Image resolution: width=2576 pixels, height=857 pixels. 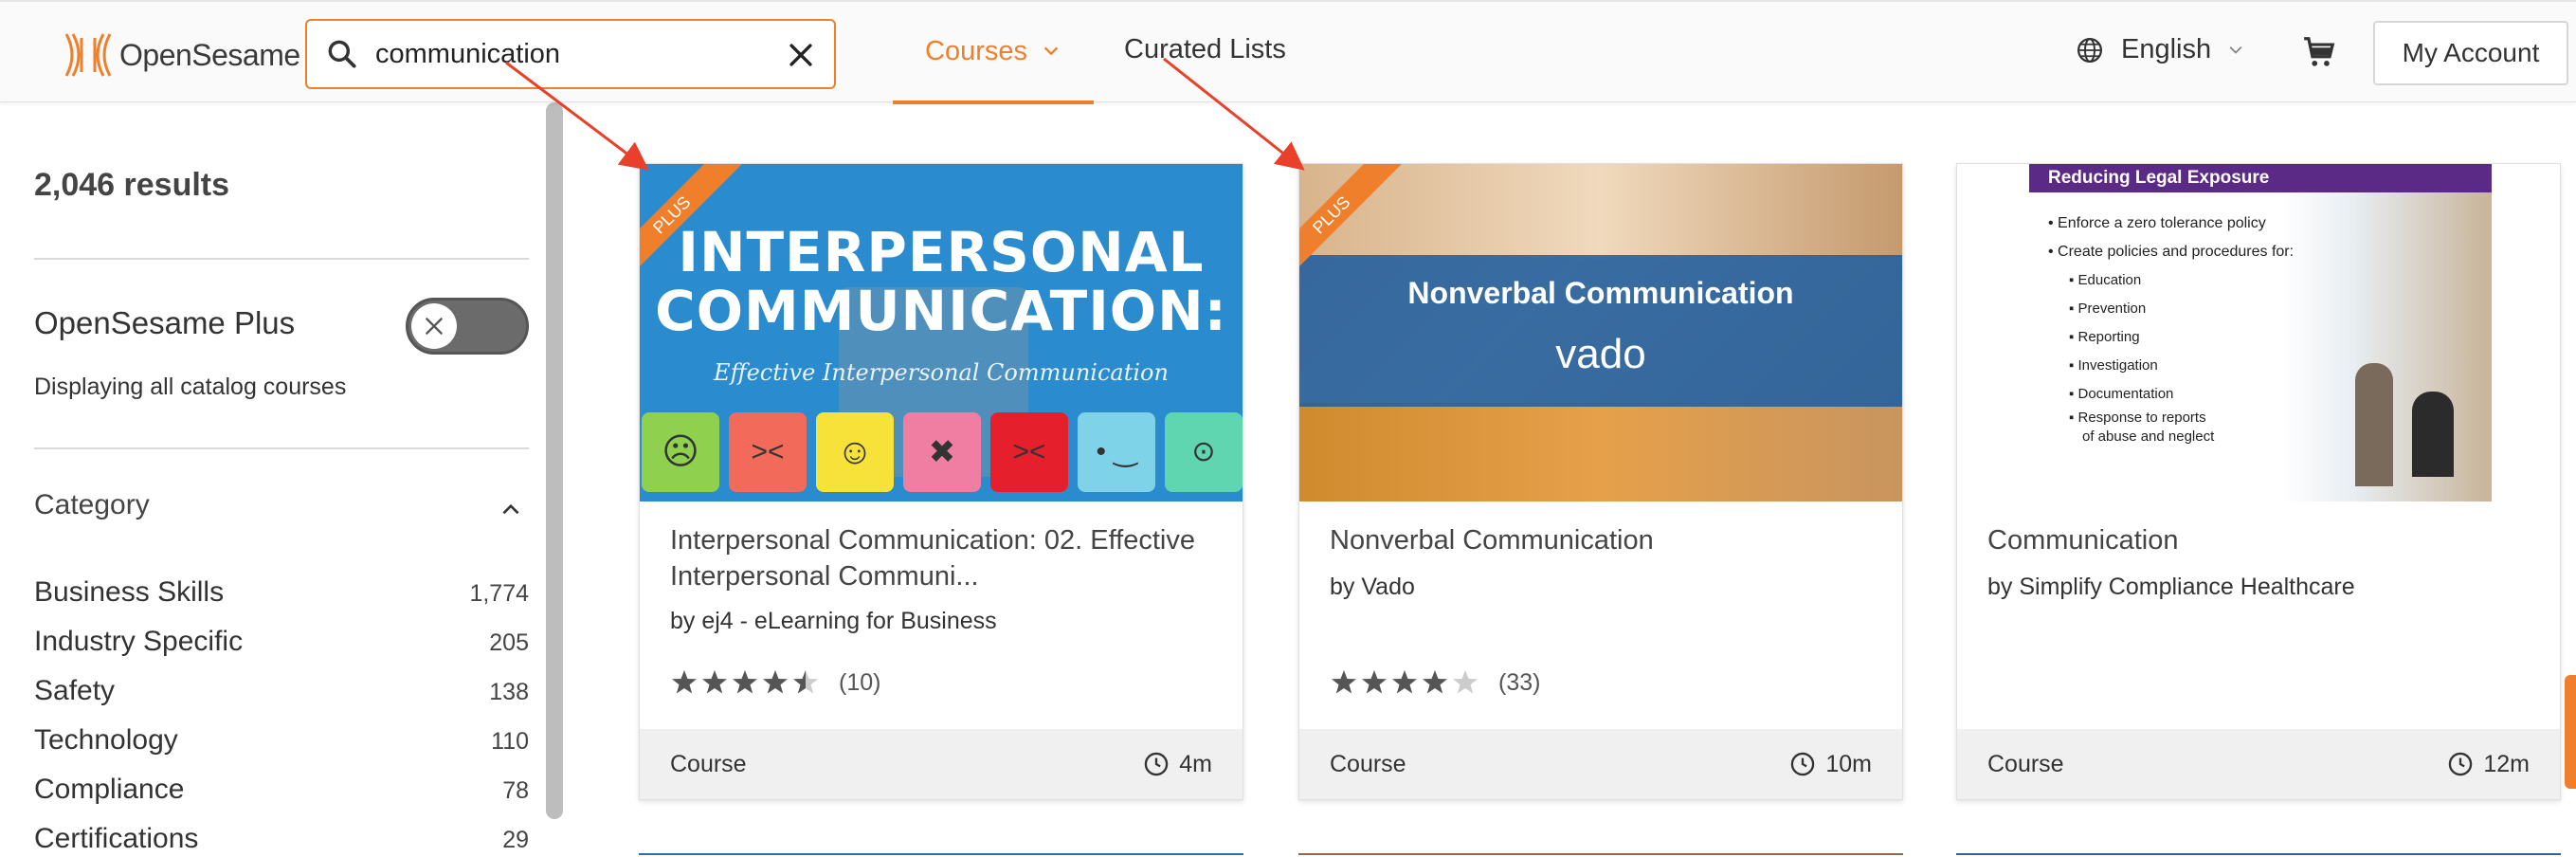 I want to click on category-item-safety: Safety 138, so click(x=281, y=691).